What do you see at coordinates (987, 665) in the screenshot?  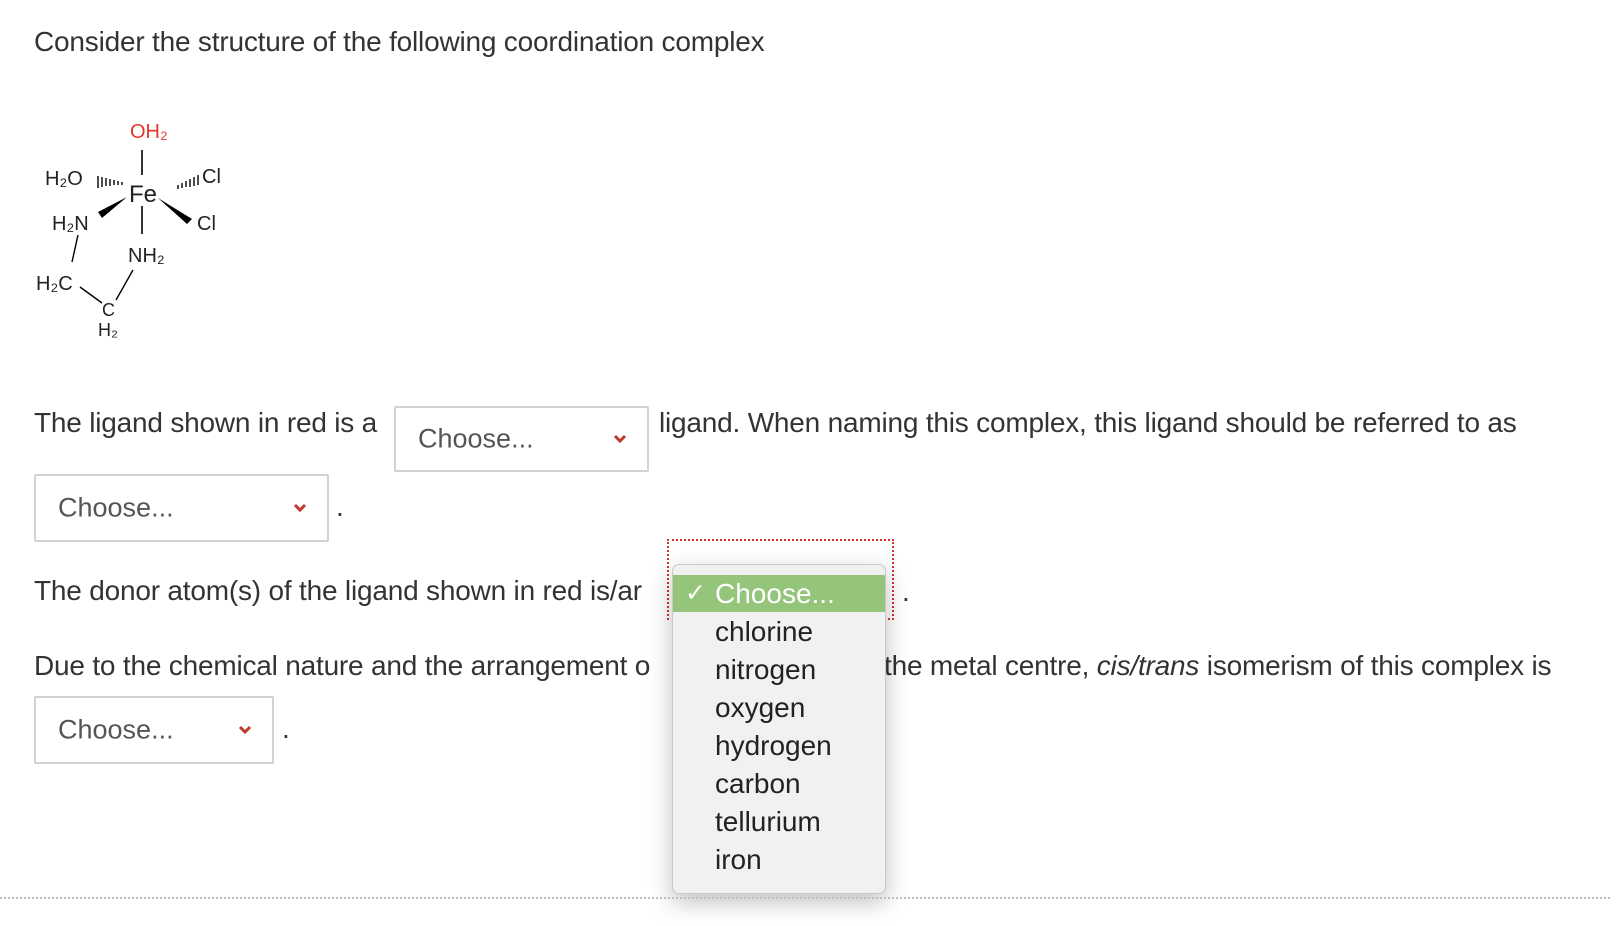 I see `line4-plain1: the metal centre,` at bounding box center [987, 665].